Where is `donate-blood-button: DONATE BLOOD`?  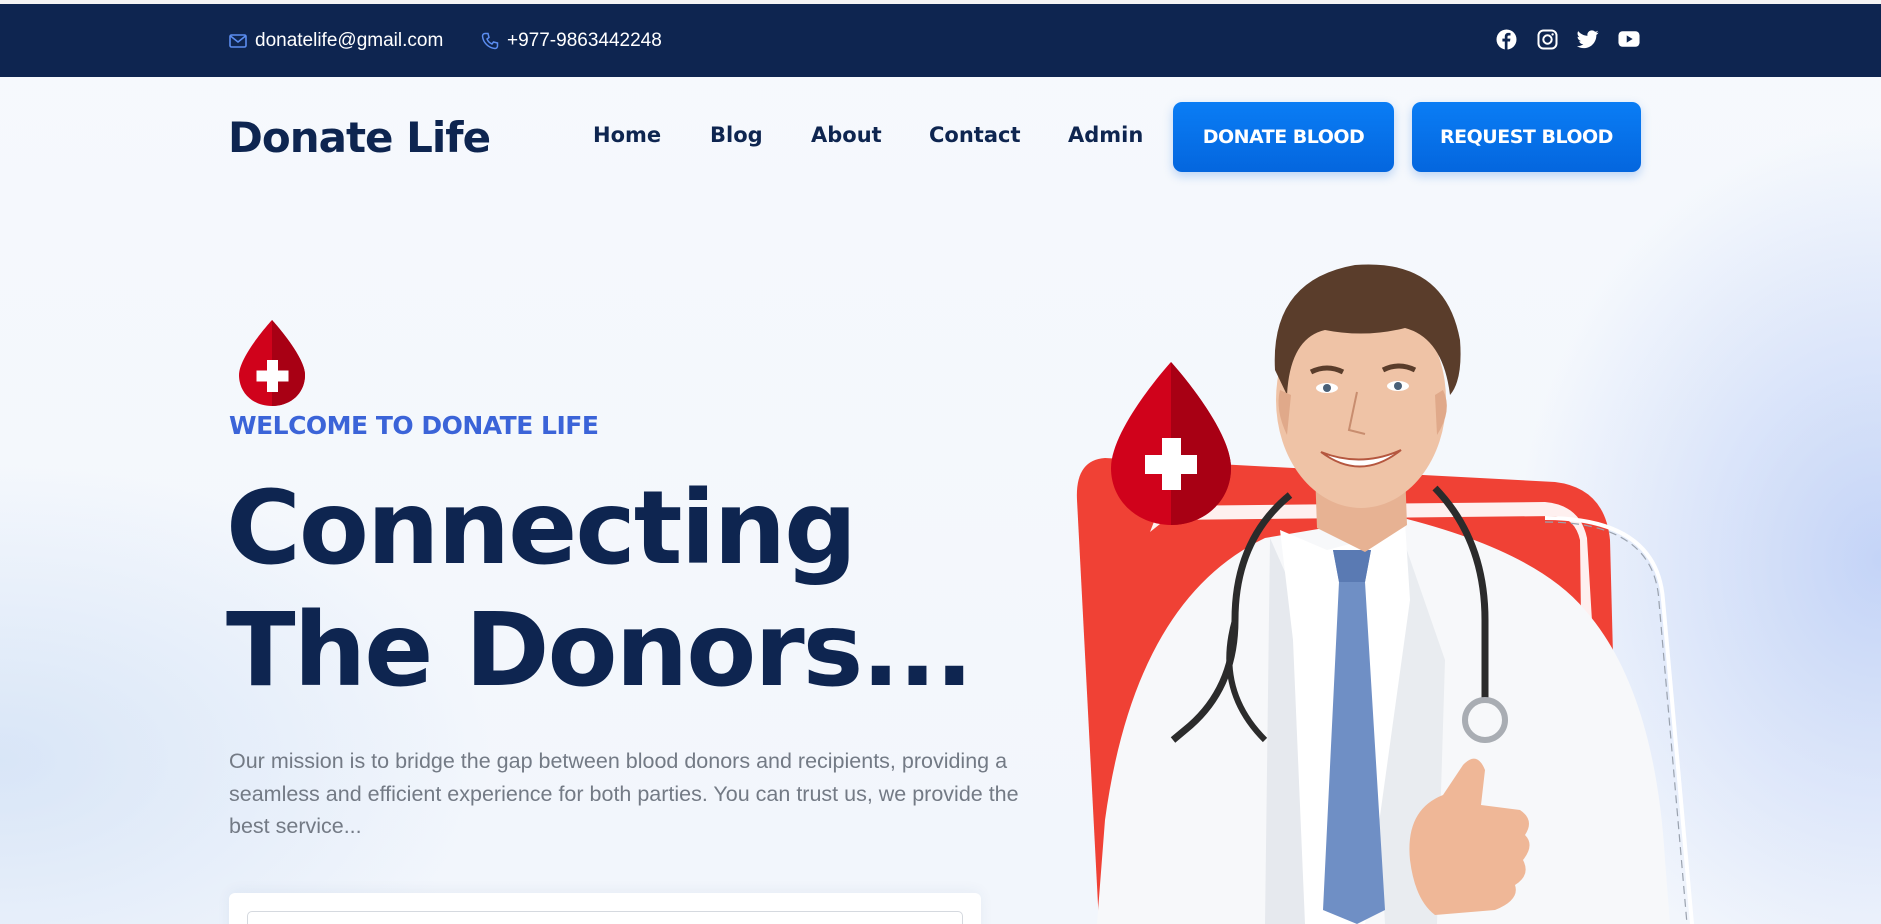 donate-blood-button: DONATE BLOOD is located at coordinates (1283, 137).